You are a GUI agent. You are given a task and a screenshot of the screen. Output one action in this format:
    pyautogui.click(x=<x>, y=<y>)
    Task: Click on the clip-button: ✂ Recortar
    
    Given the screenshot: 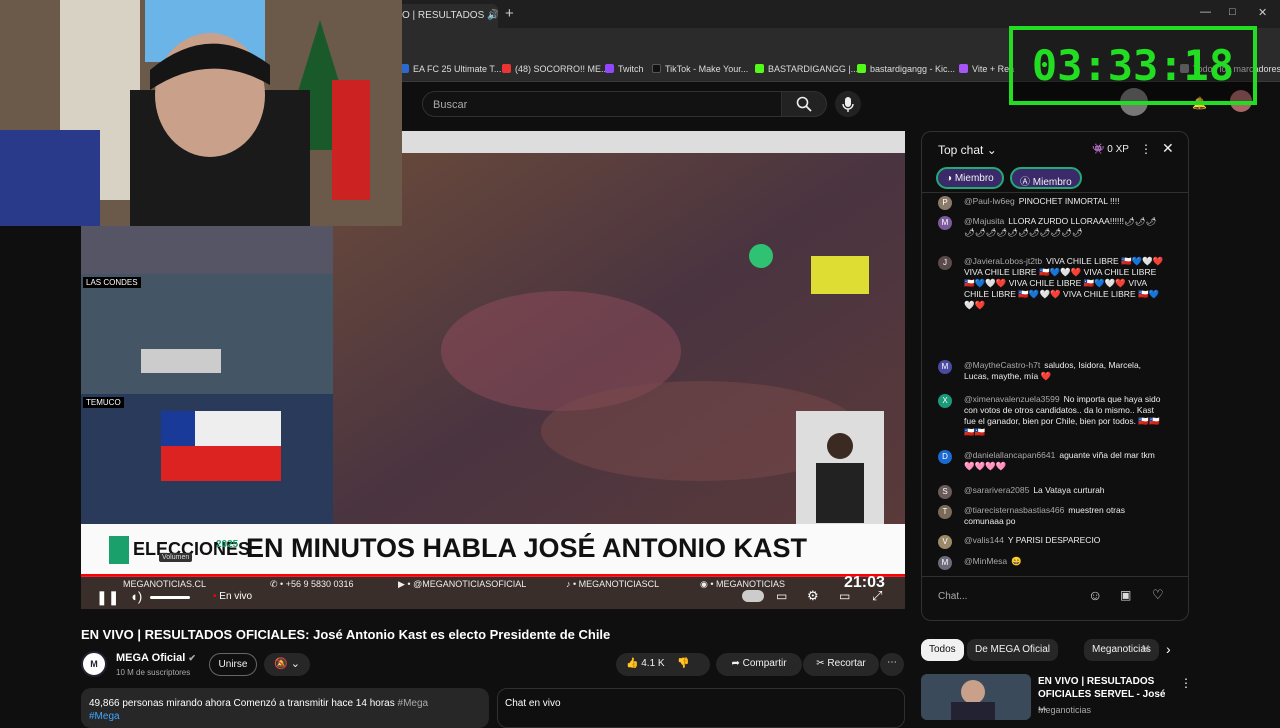 What is the action you would take?
    pyautogui.click(x=841, y=664)
    